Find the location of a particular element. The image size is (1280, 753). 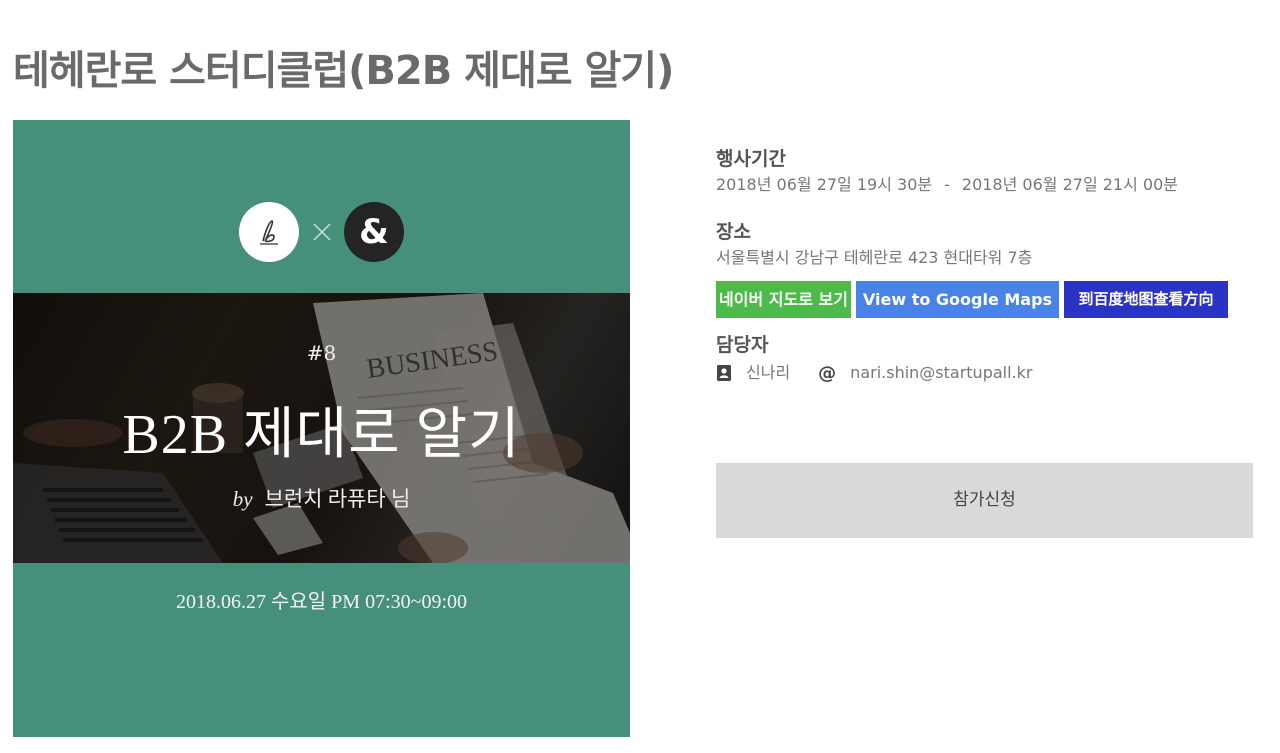

cross-icon is located at coordinates (322, 232).